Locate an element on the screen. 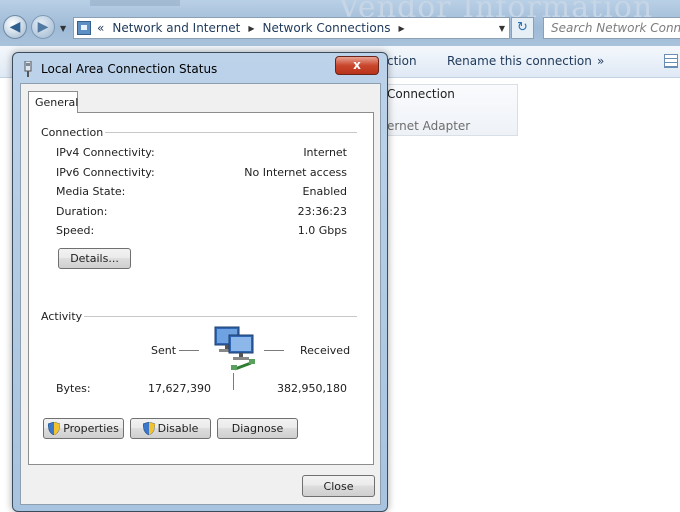  refresh-icon: ↻ is located at coordinates (522, 27).